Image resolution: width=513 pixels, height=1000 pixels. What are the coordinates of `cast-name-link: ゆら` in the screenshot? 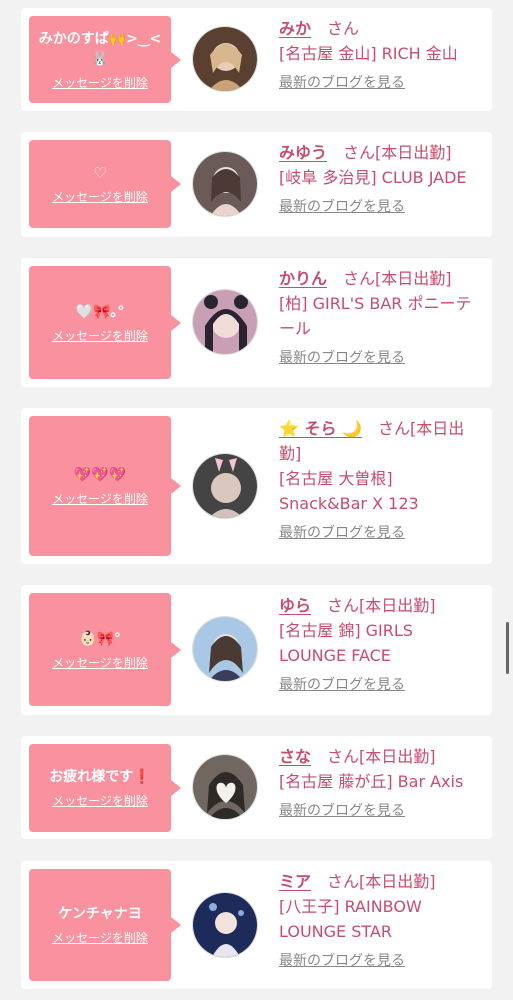 It's located at (295, 605).